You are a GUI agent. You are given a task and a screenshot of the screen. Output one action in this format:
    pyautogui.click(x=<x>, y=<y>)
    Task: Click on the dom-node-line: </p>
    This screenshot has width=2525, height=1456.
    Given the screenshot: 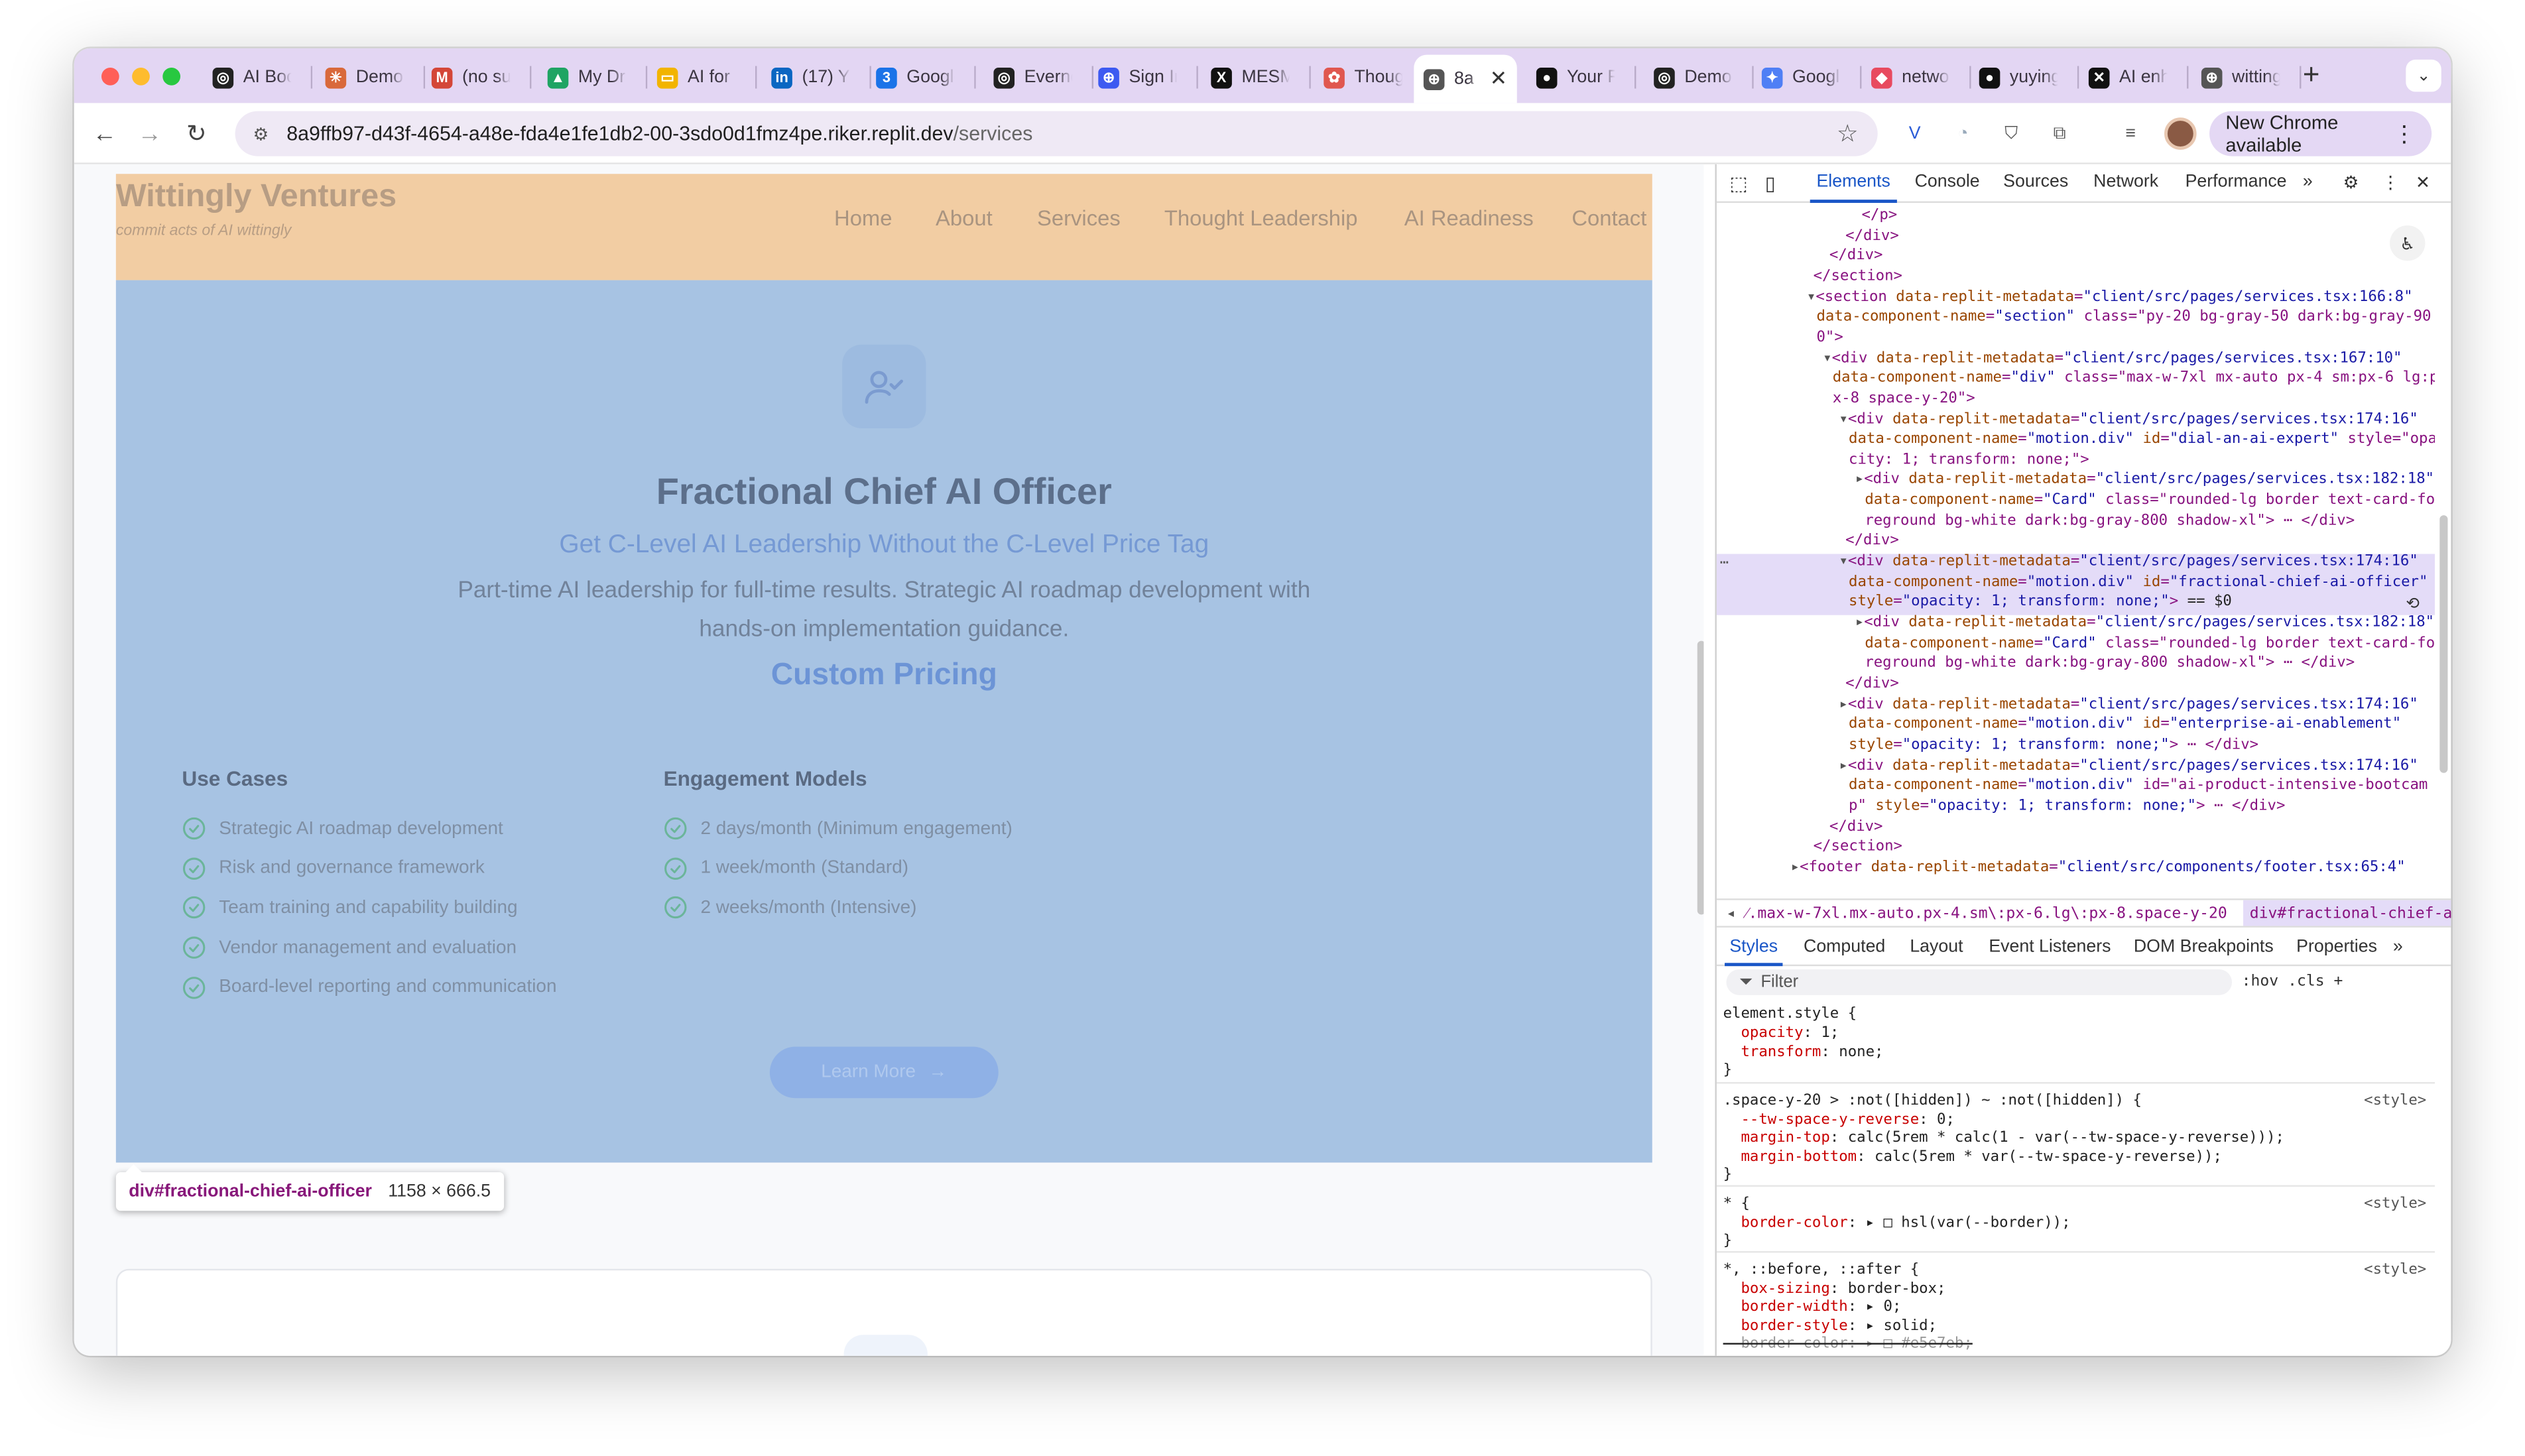 What is the action you would take?
    pyautogui.click(x=1879, y=216)
    